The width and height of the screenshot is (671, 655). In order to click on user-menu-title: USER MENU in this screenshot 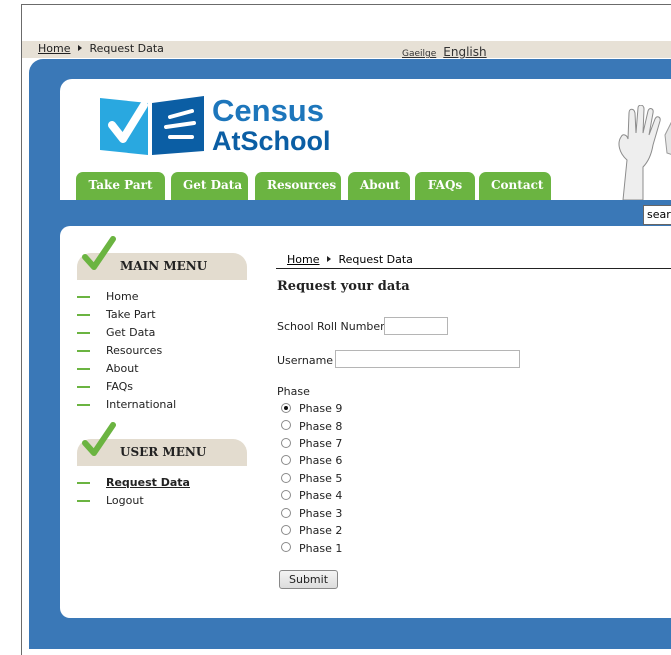, I will do `click(163, 452)`.